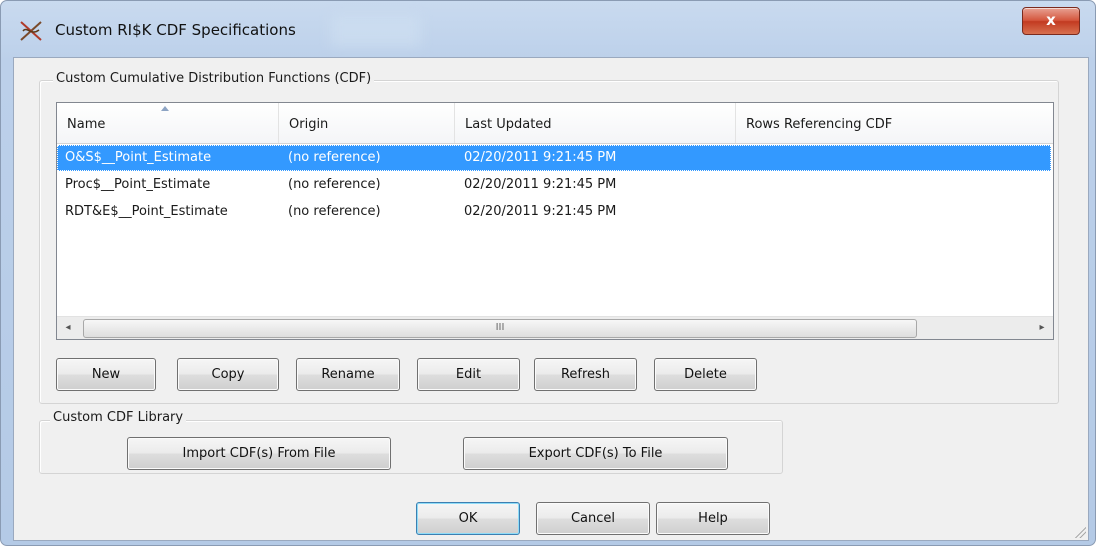 The width and height of the screenshot is (1098, 548). Describe the element at coordinates (468, 518) in the screenshot. I see `ok-button: OK` at that location.